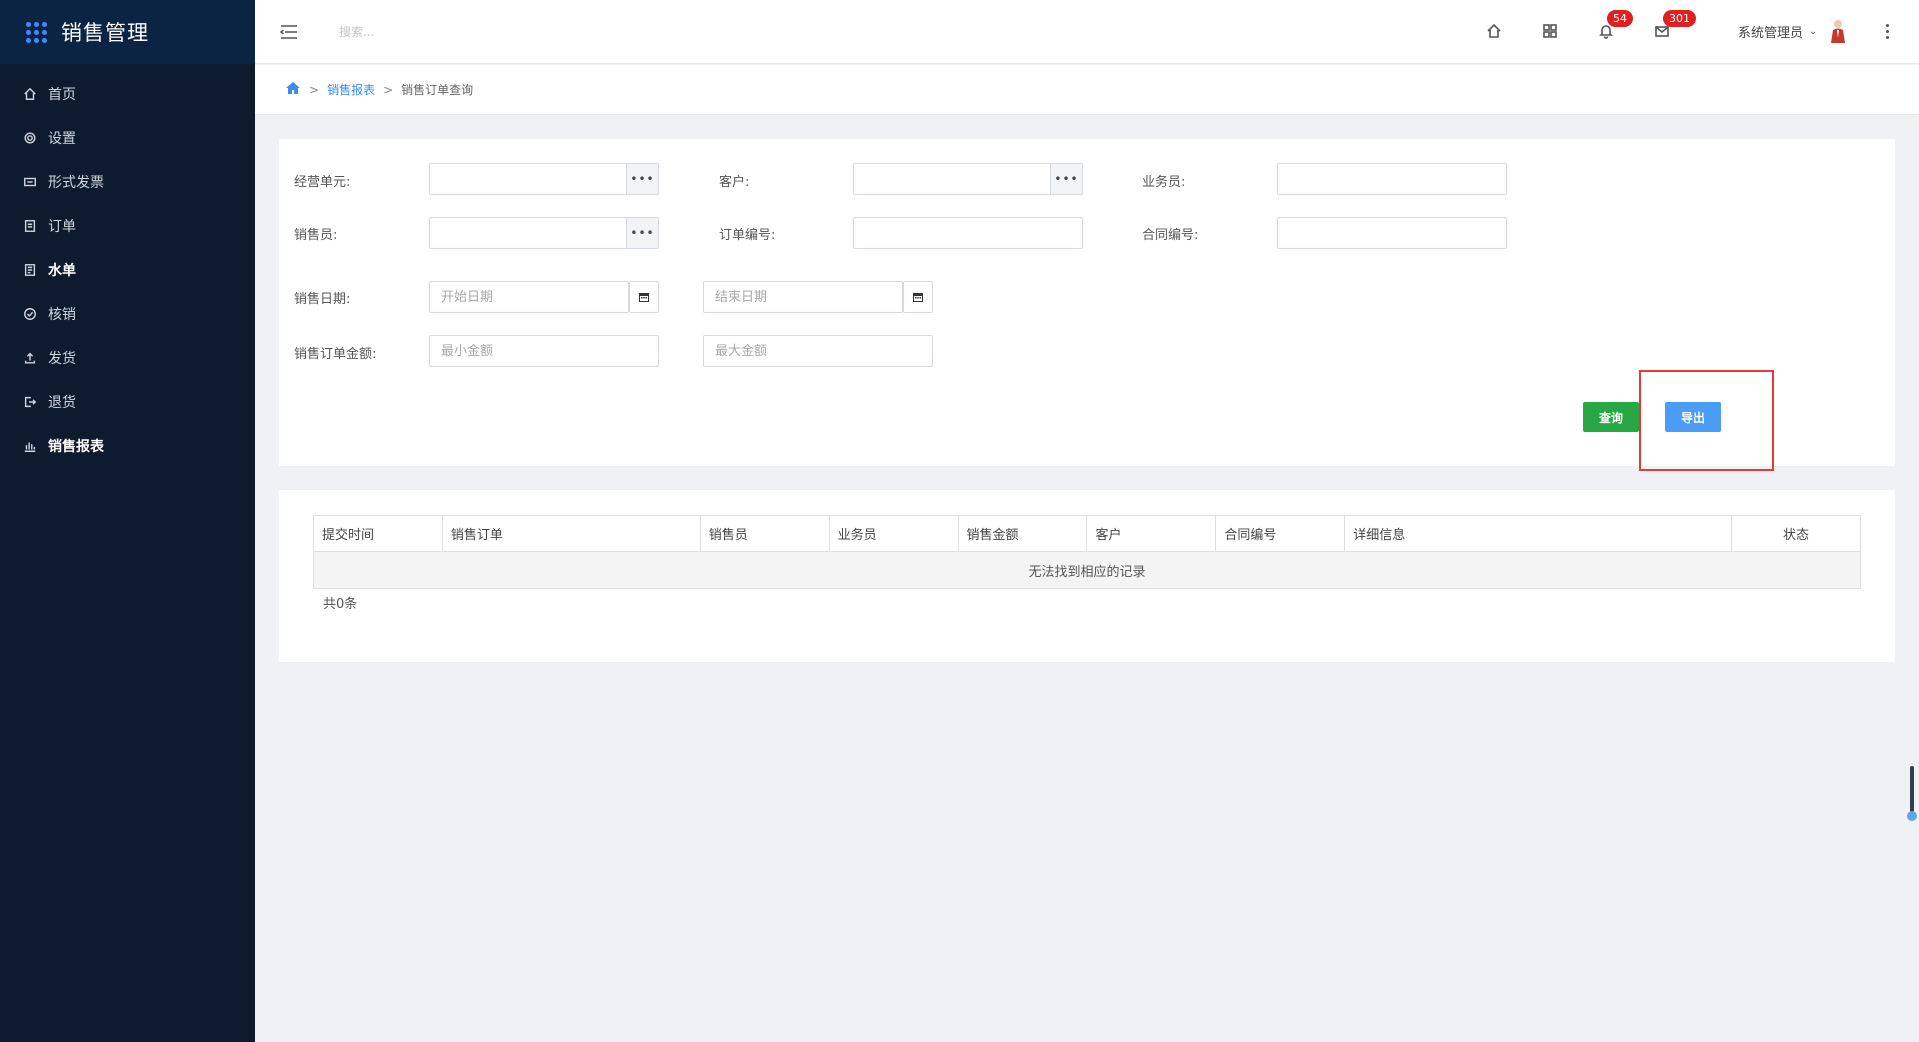 This screenshot has height=1042, width=1919. I want to click on check-circle-icon, so click(30, 314).